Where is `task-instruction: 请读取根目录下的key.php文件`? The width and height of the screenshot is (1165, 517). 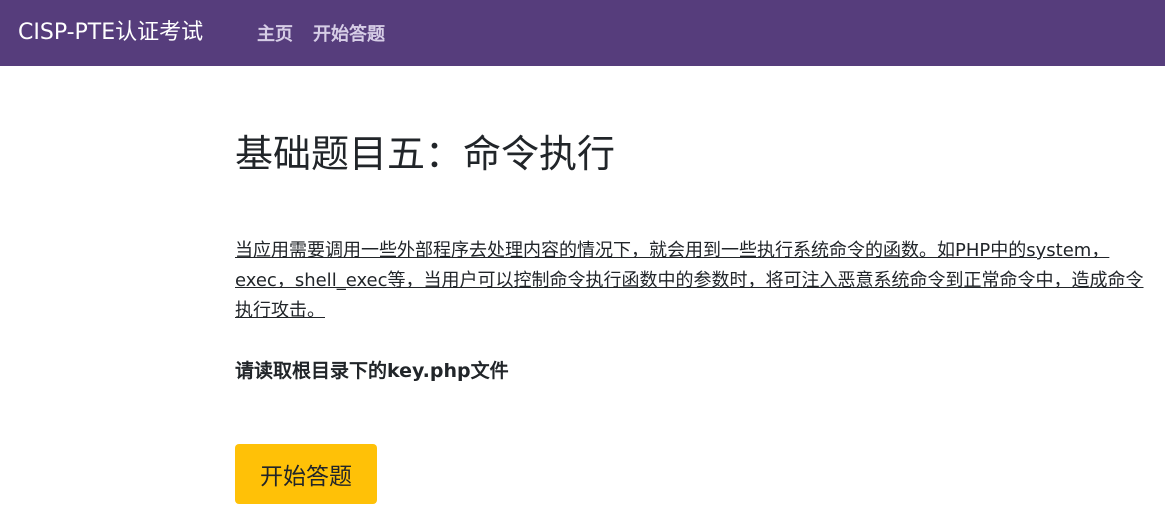
task-instruction: 请读取根目录下的key.php文件 is located at coordinates (372, 371).